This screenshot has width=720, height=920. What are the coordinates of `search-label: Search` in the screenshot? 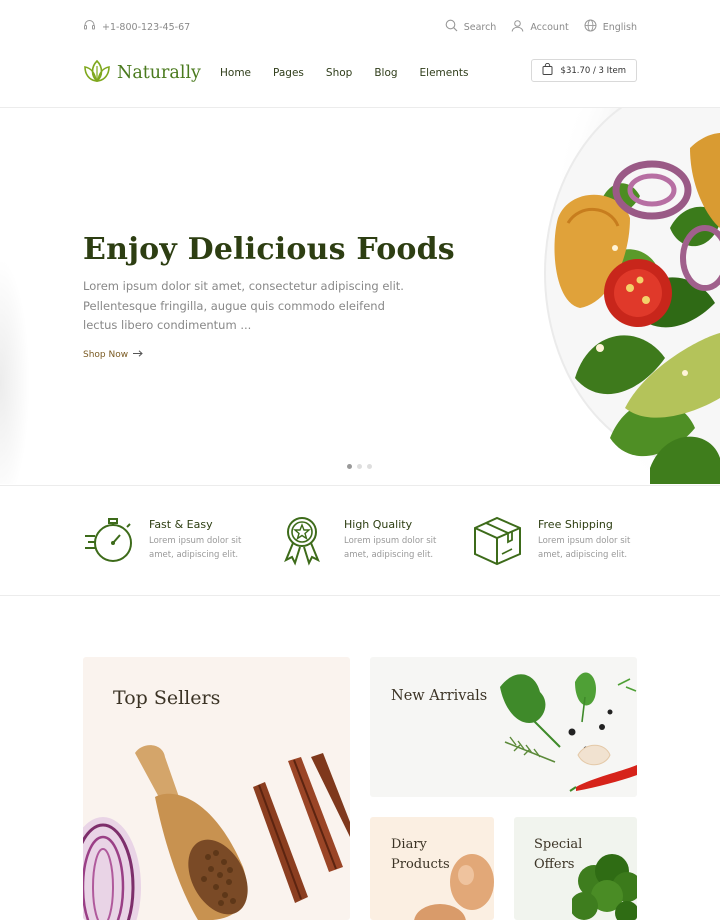 It's located at (480, 27).